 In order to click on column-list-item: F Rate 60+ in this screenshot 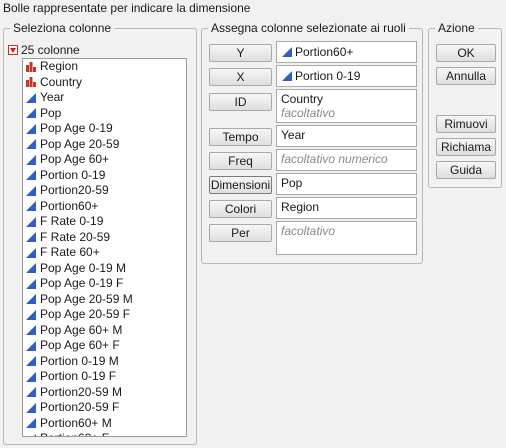, I will do `click(104, 253)`.